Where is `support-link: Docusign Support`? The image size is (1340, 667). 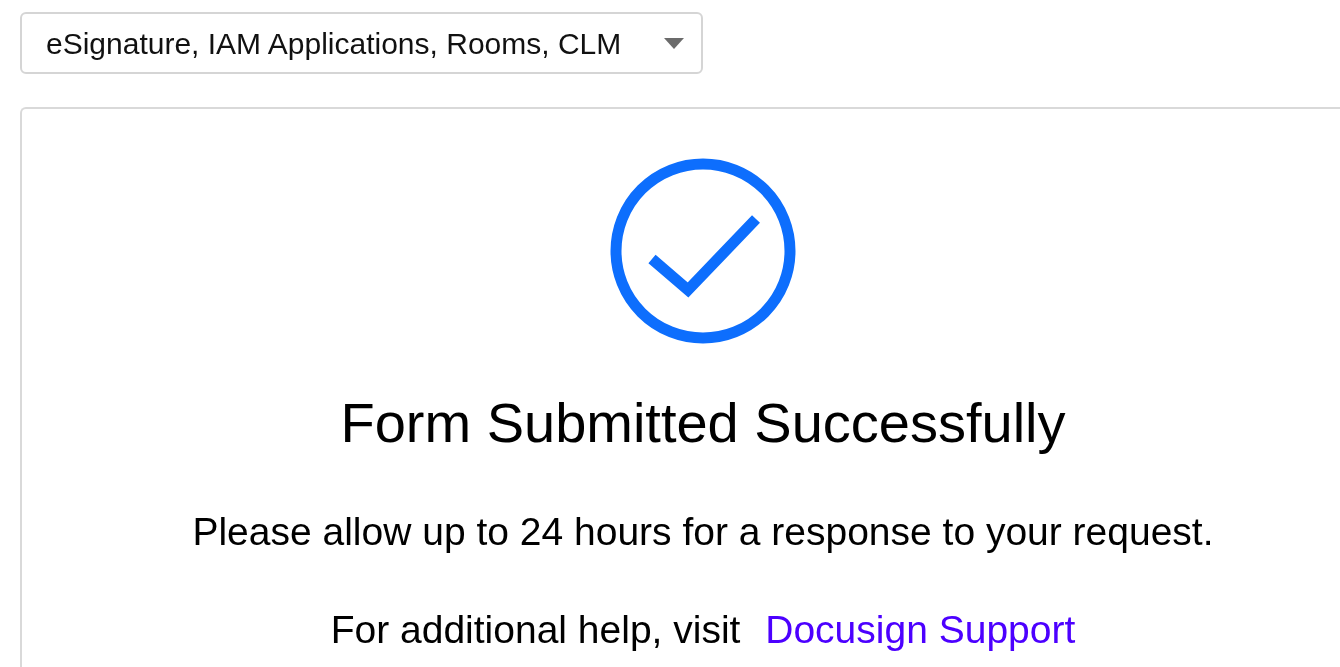
support-link: Docusign Support is located at coordinates (920, 629).